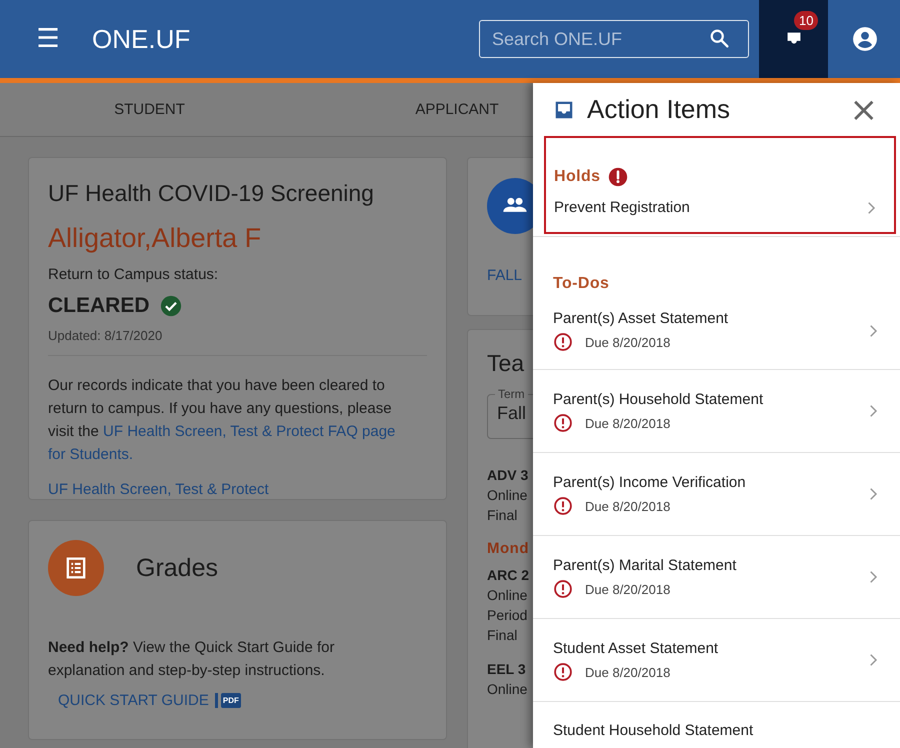  I want to click on hold-title: Prevent Registration, so click(622, 207).